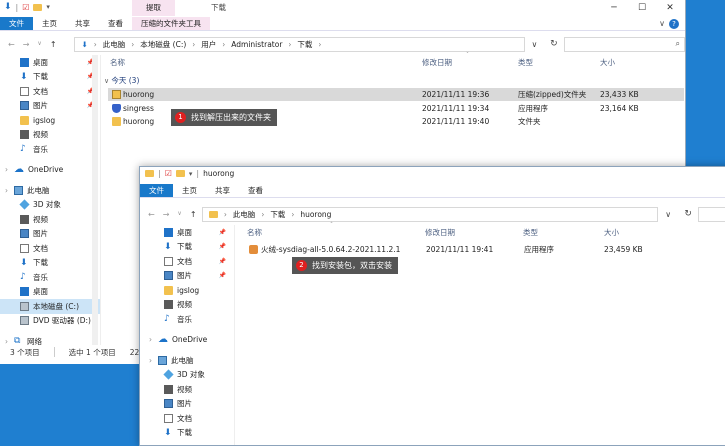 The width and height of the screenshot is (725, 446). What do you see at coordinates (711, 214) in the screenshot?
I see `search-input` at bounding box center [711, 214].